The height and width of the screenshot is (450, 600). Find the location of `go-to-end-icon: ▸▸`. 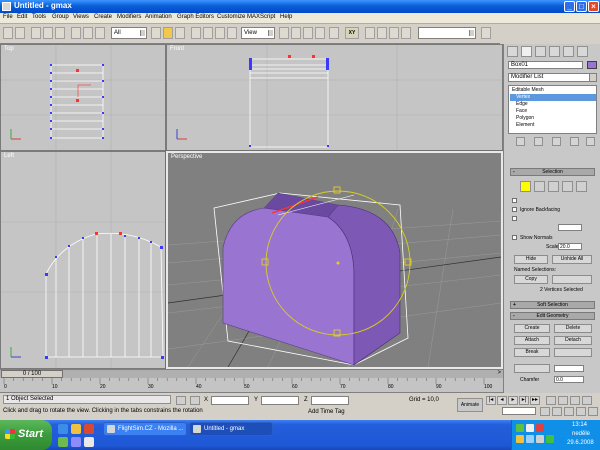

go-to-end-icon: ▸▸ is located at coordinates (535, 400).